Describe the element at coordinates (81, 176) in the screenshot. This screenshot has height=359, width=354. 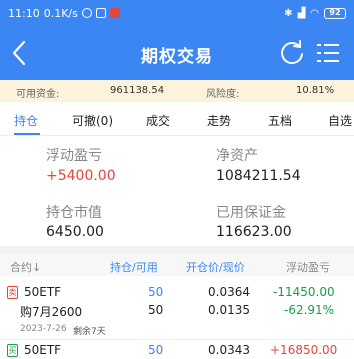
I see `float-pl-value: +5400.00` at that location.